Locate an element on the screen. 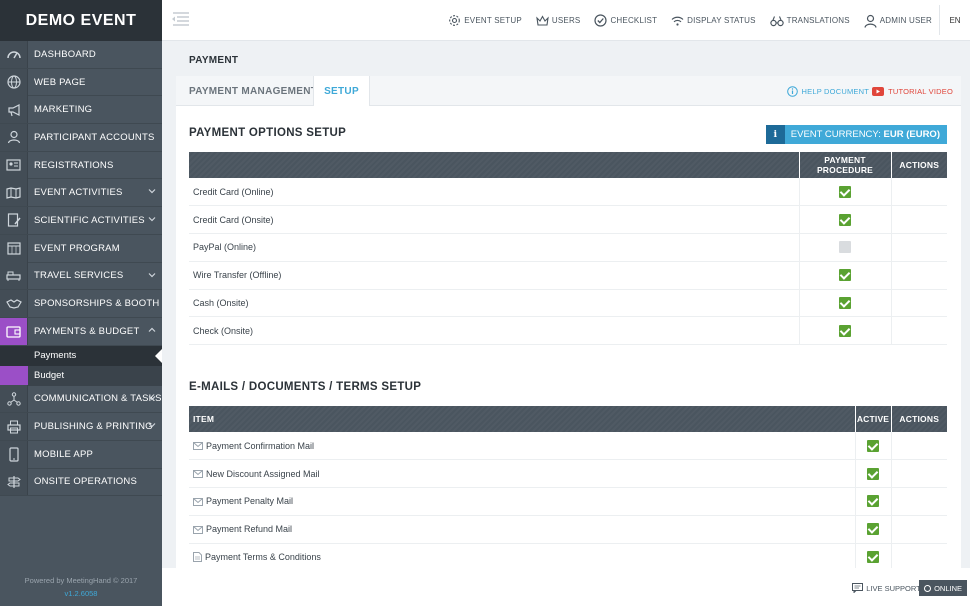 This screenshot has width=970, height=606. display-status-link: DISPLAY STATUS is located at coordinates (713, 21).